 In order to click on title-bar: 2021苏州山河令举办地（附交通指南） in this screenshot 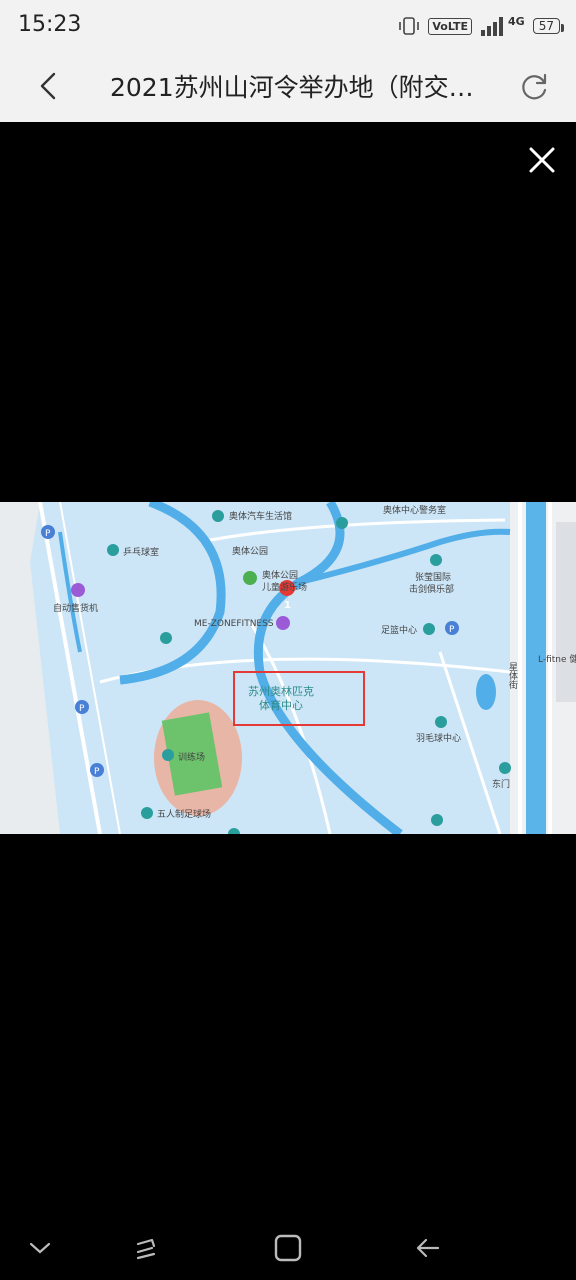, I will do `click(288, 87)`.